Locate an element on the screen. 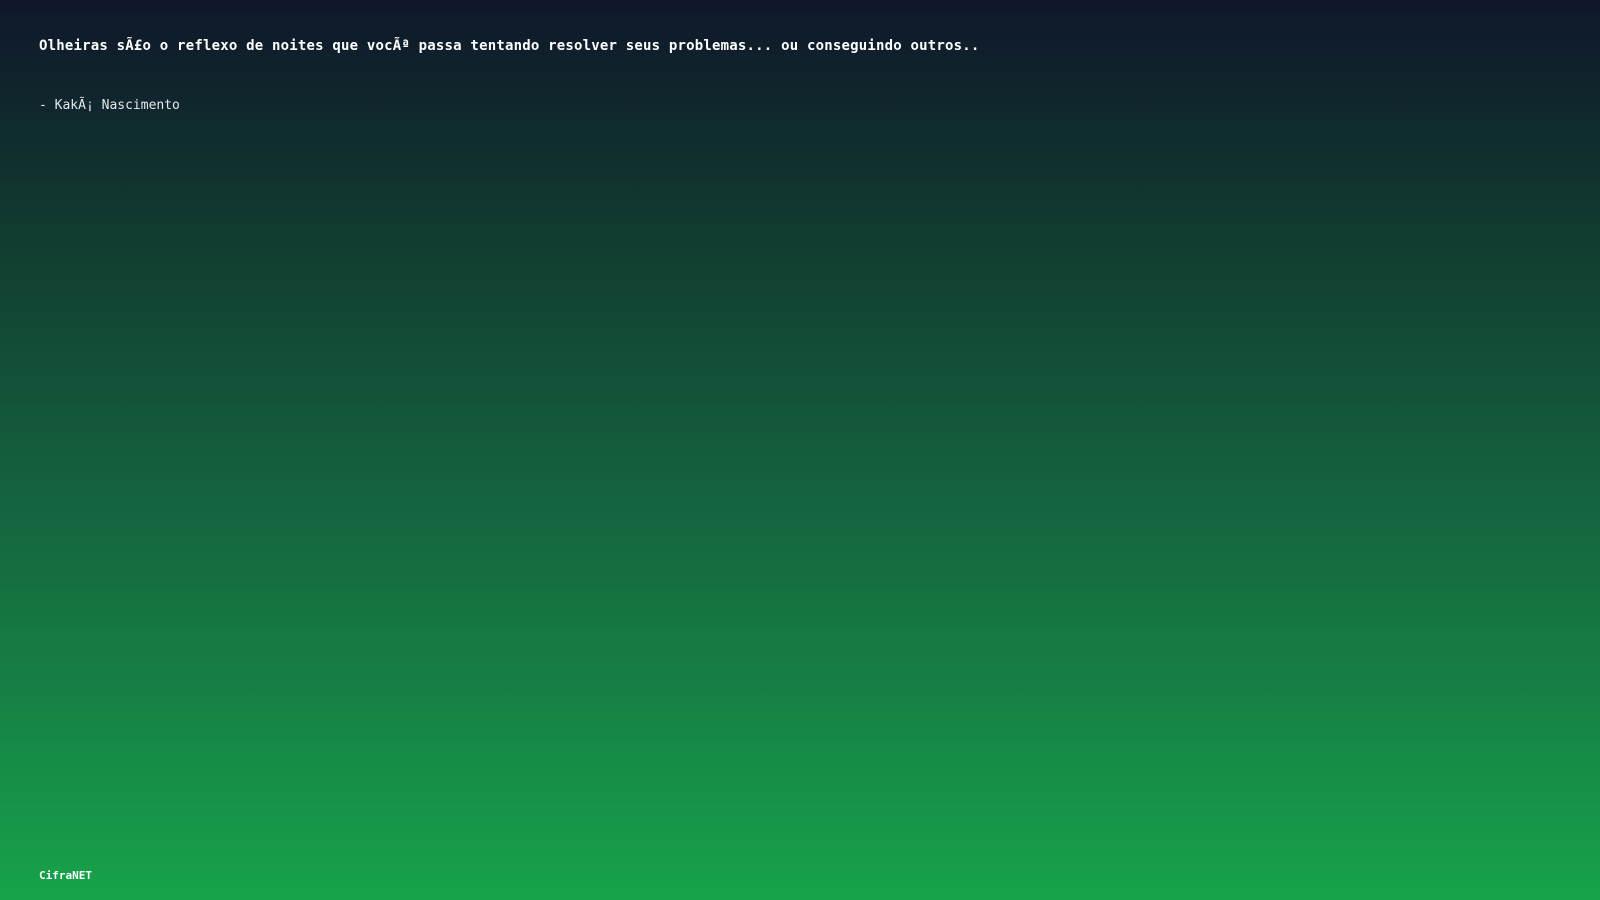 The width and height of the screenshot is (1600, 900). quote-author: - KakÃ¡ Nascimento is located at coordinates (109, 105).